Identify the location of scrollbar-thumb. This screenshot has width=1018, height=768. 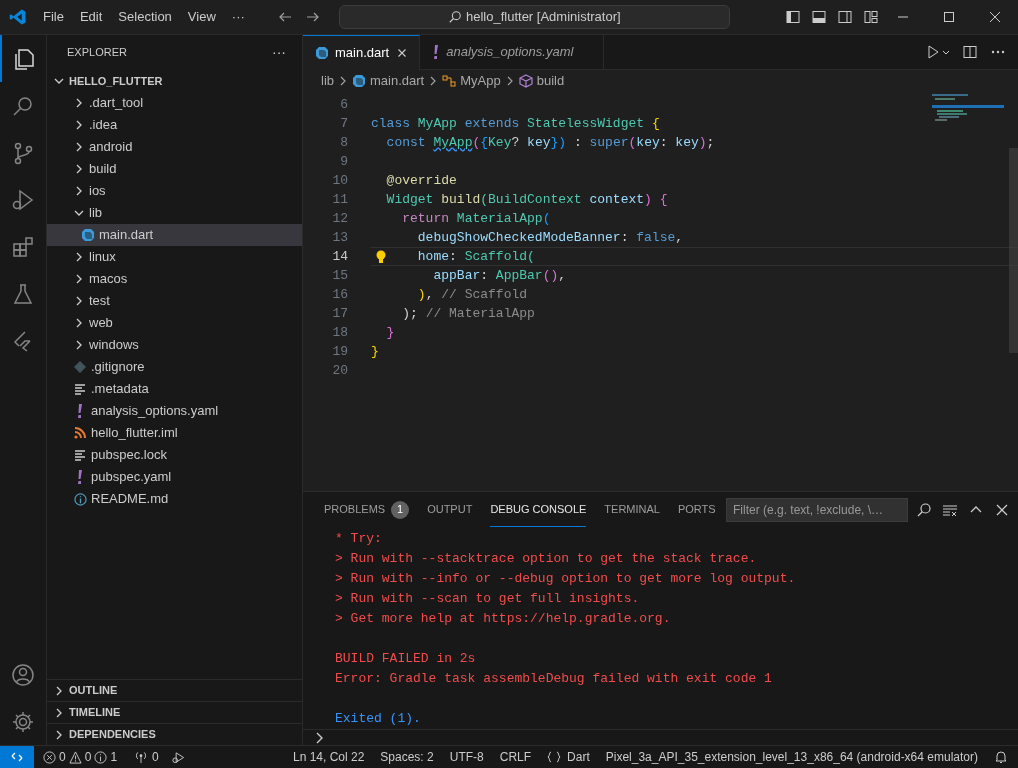
(1013, 250).